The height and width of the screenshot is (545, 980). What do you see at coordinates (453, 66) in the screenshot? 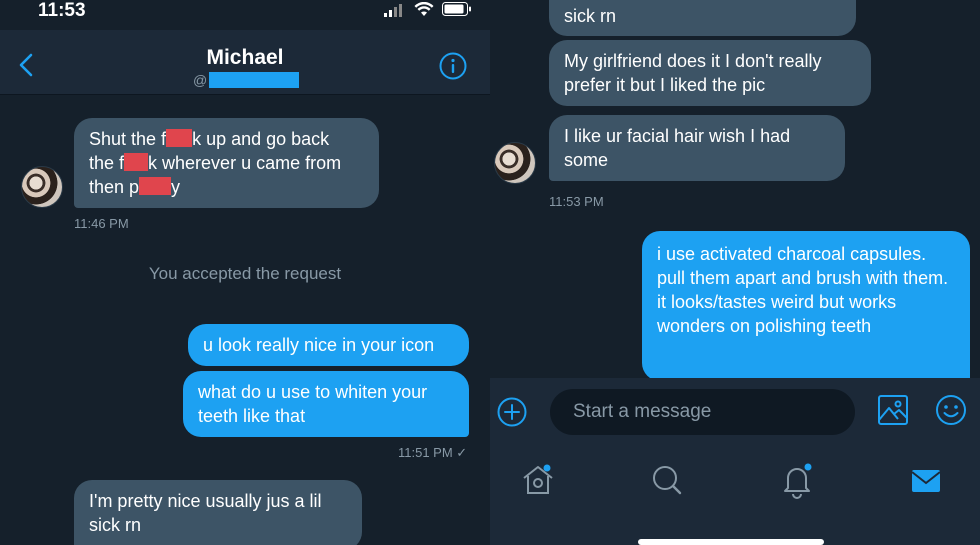
I see `info-icon` at bounding box center [453, 66].